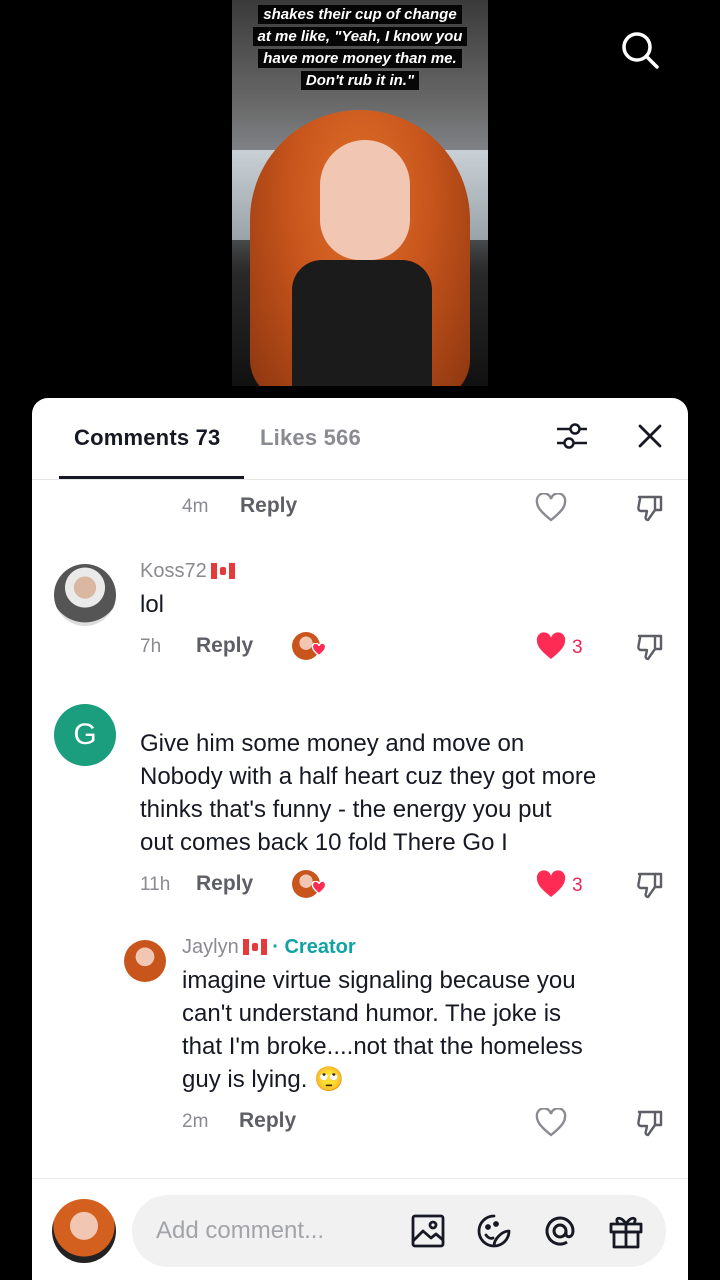 This screenshot has height=1280, width=720. What do you see at coordinates (147, 438) in the screenshot?
I see `tab-comments: Comments 73` at bounding box center [147, 438].